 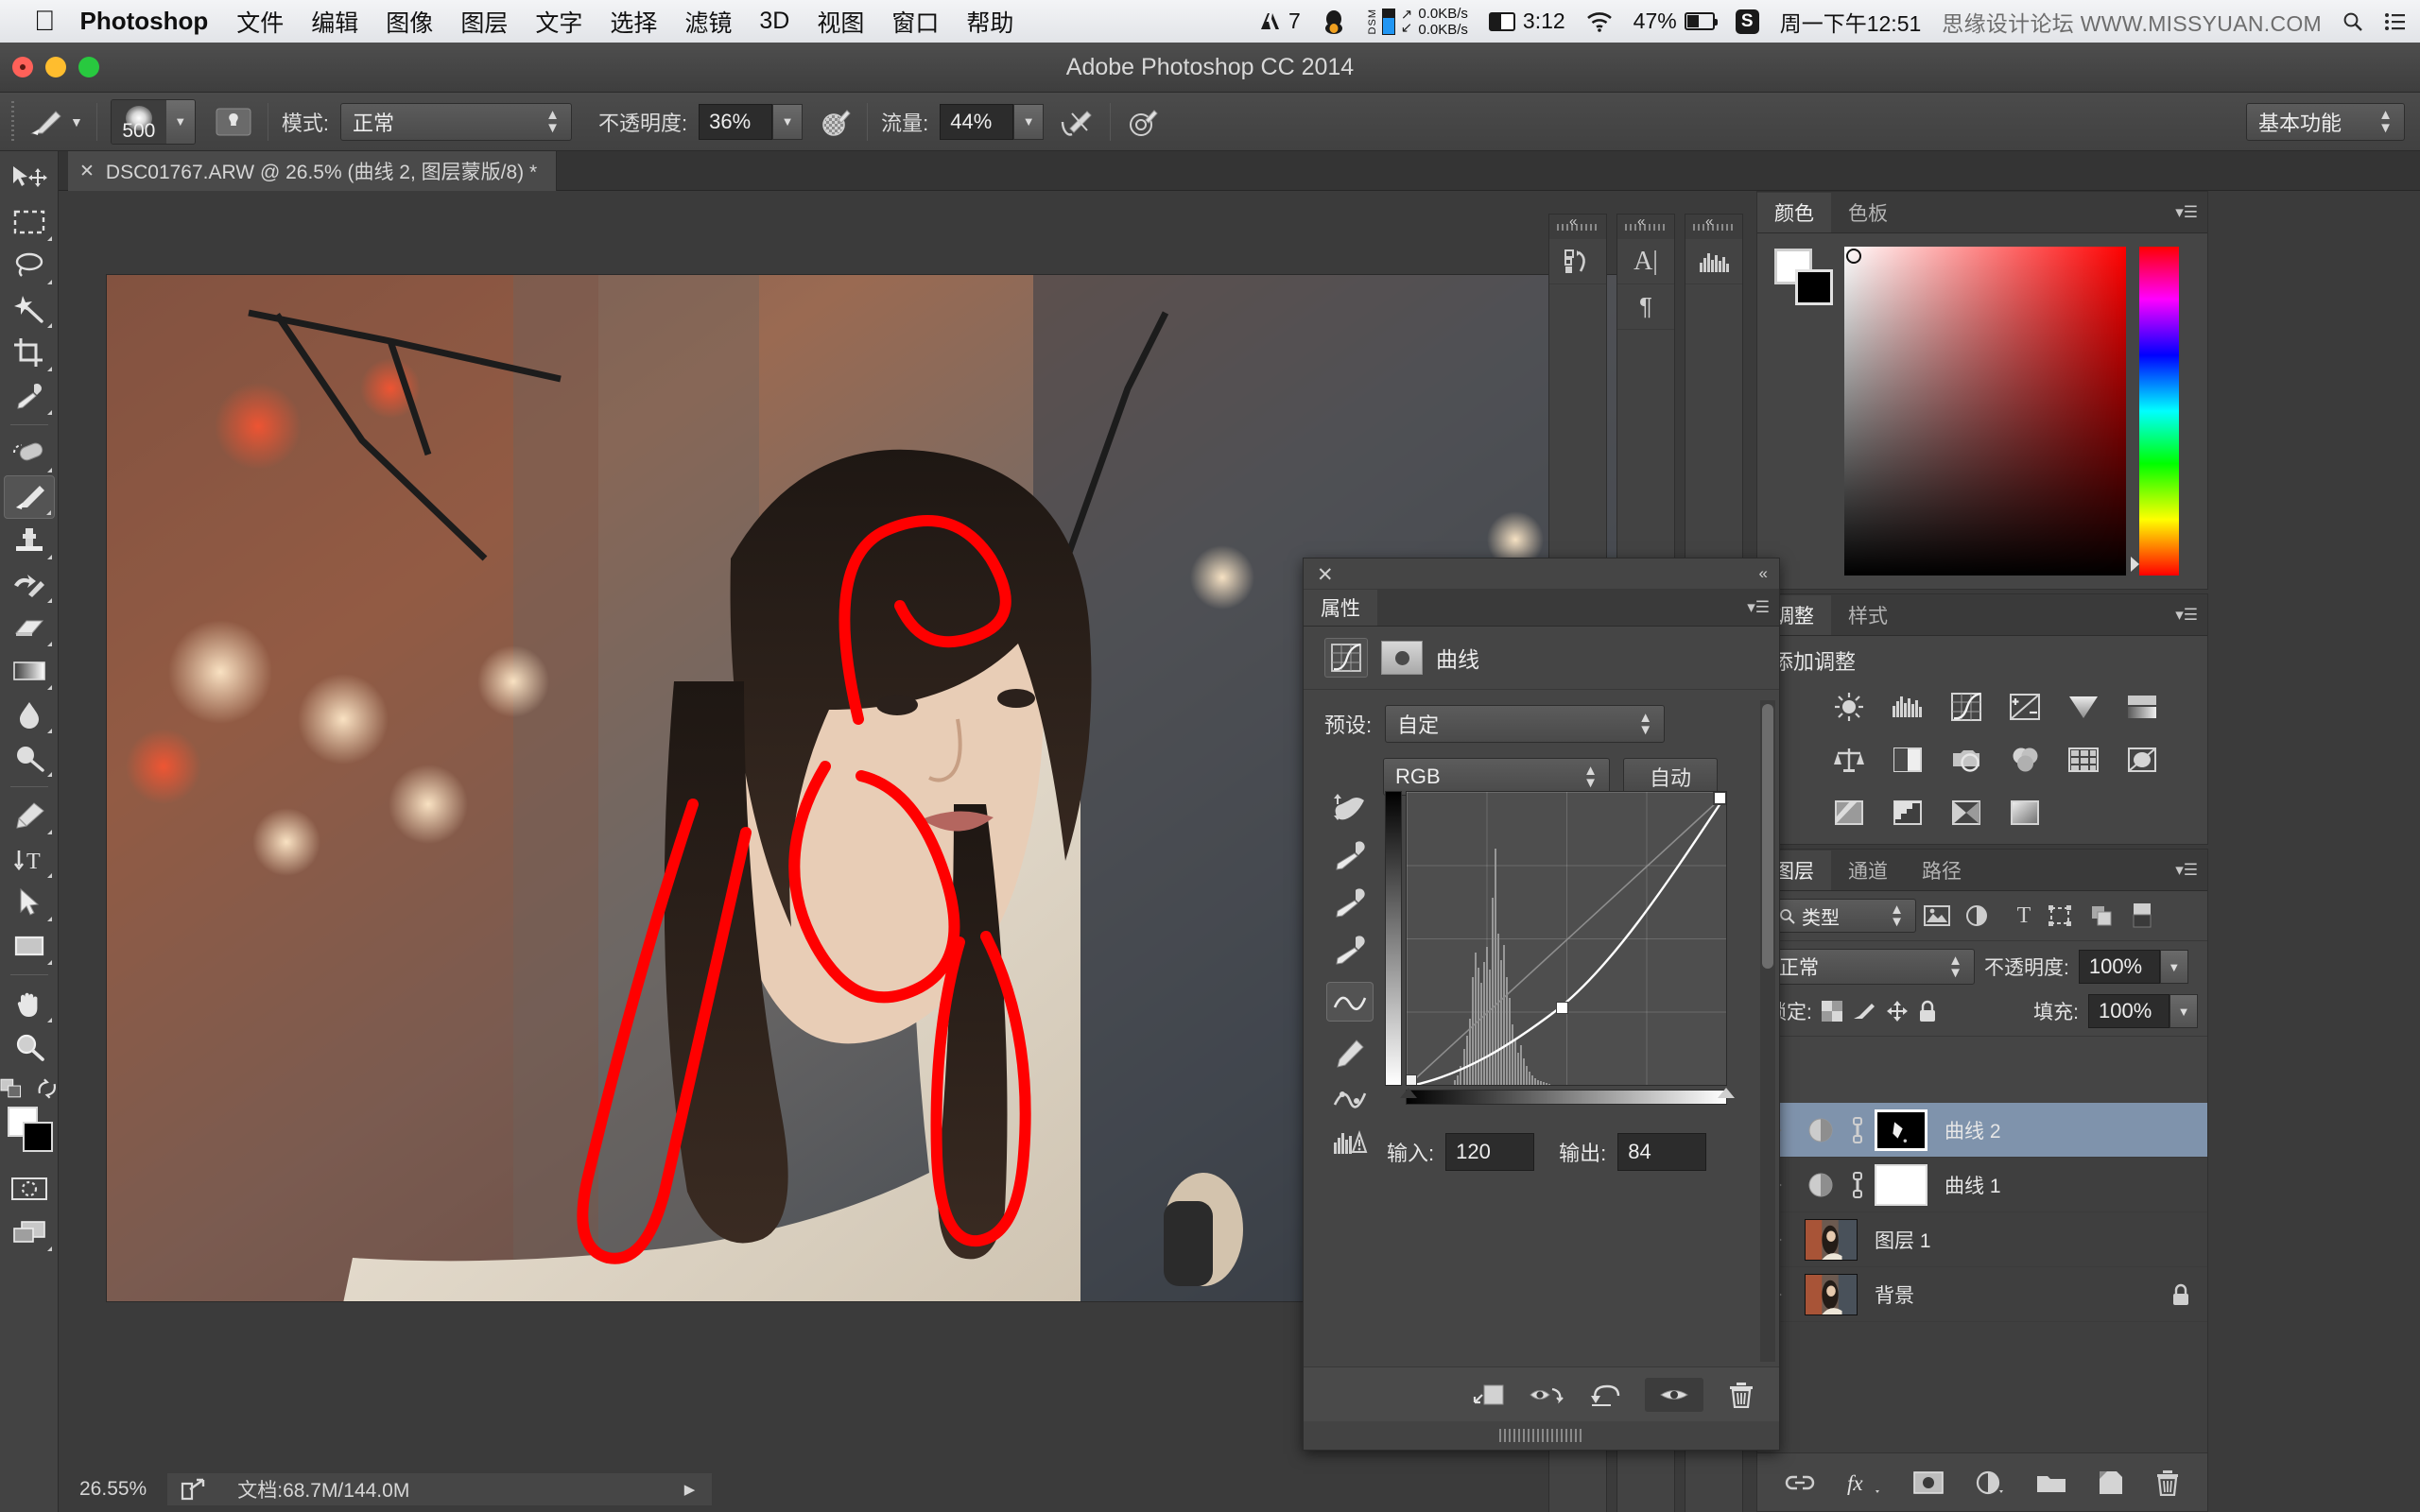 What do you see at coordinates (1903, 1240) in the screenshot?
I see `layer-name: 图层 1` at bounding box center [1903, 1240].